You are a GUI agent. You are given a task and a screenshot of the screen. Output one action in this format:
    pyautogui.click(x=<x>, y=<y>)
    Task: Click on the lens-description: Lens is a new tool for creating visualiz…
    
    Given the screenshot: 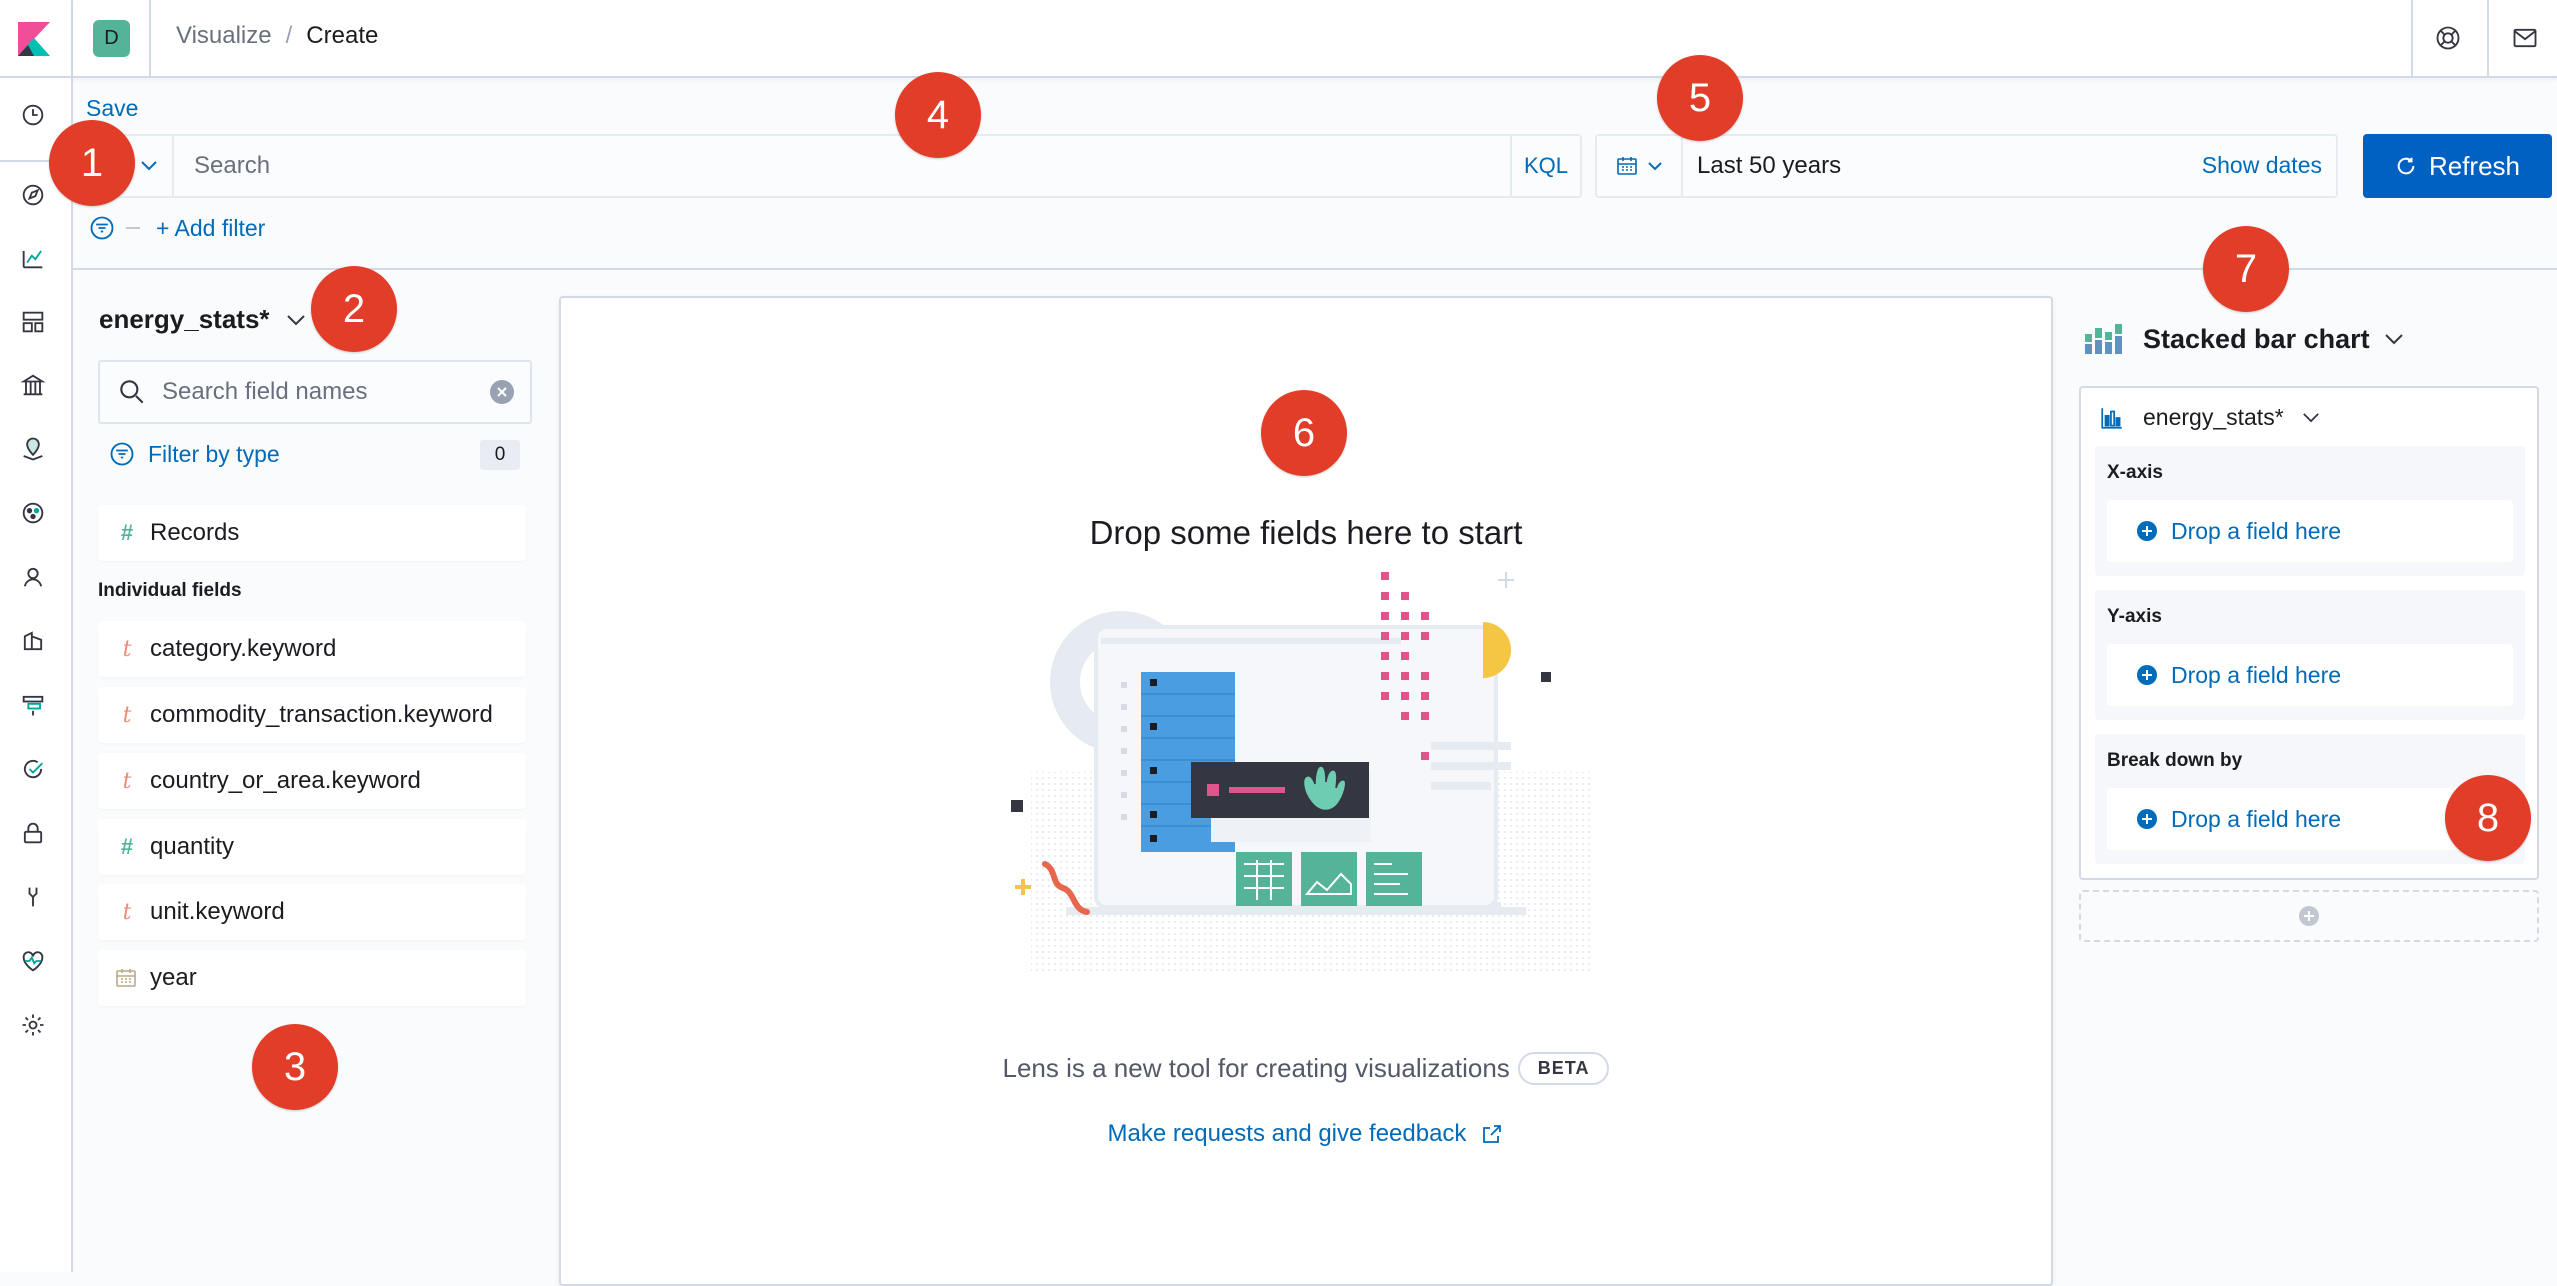 What is the action you would take?
    pyautogui.click(x=1256, y=1068)
    